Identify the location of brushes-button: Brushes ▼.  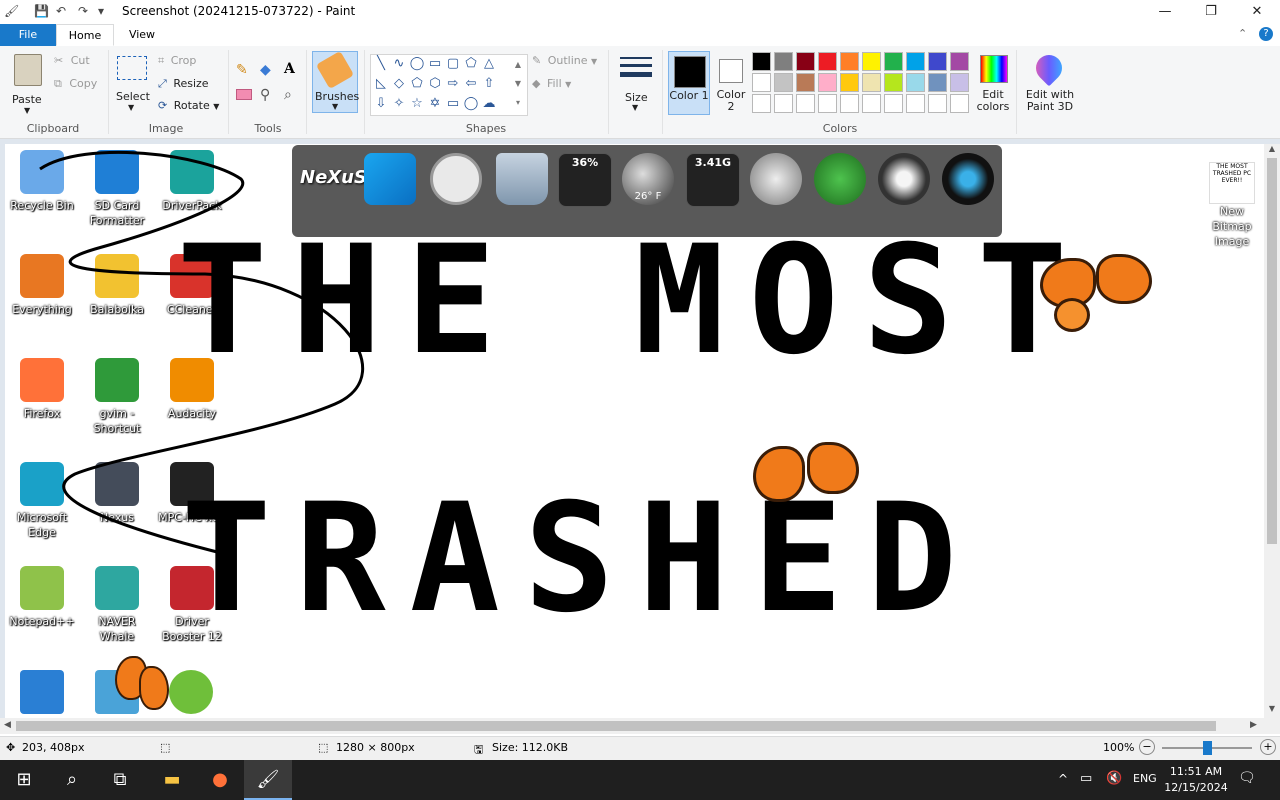
(335, 81).